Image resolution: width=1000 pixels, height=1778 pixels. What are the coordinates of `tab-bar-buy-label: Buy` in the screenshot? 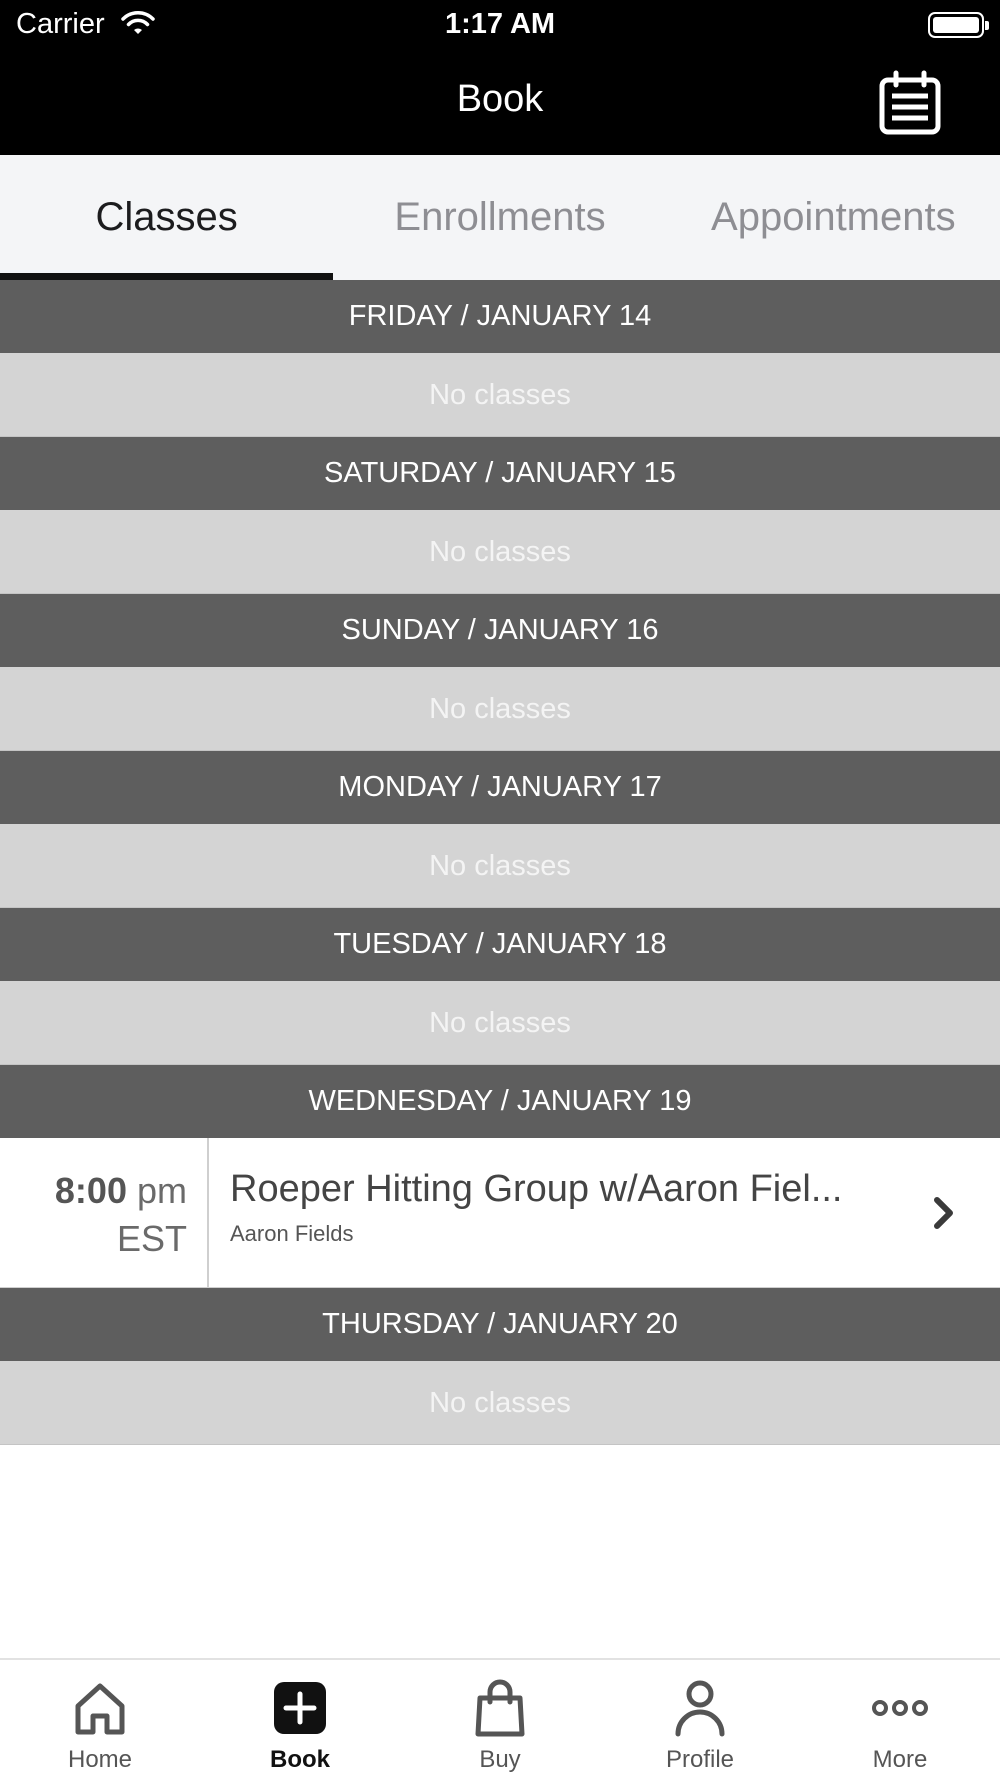 It's located at (500, 1759).